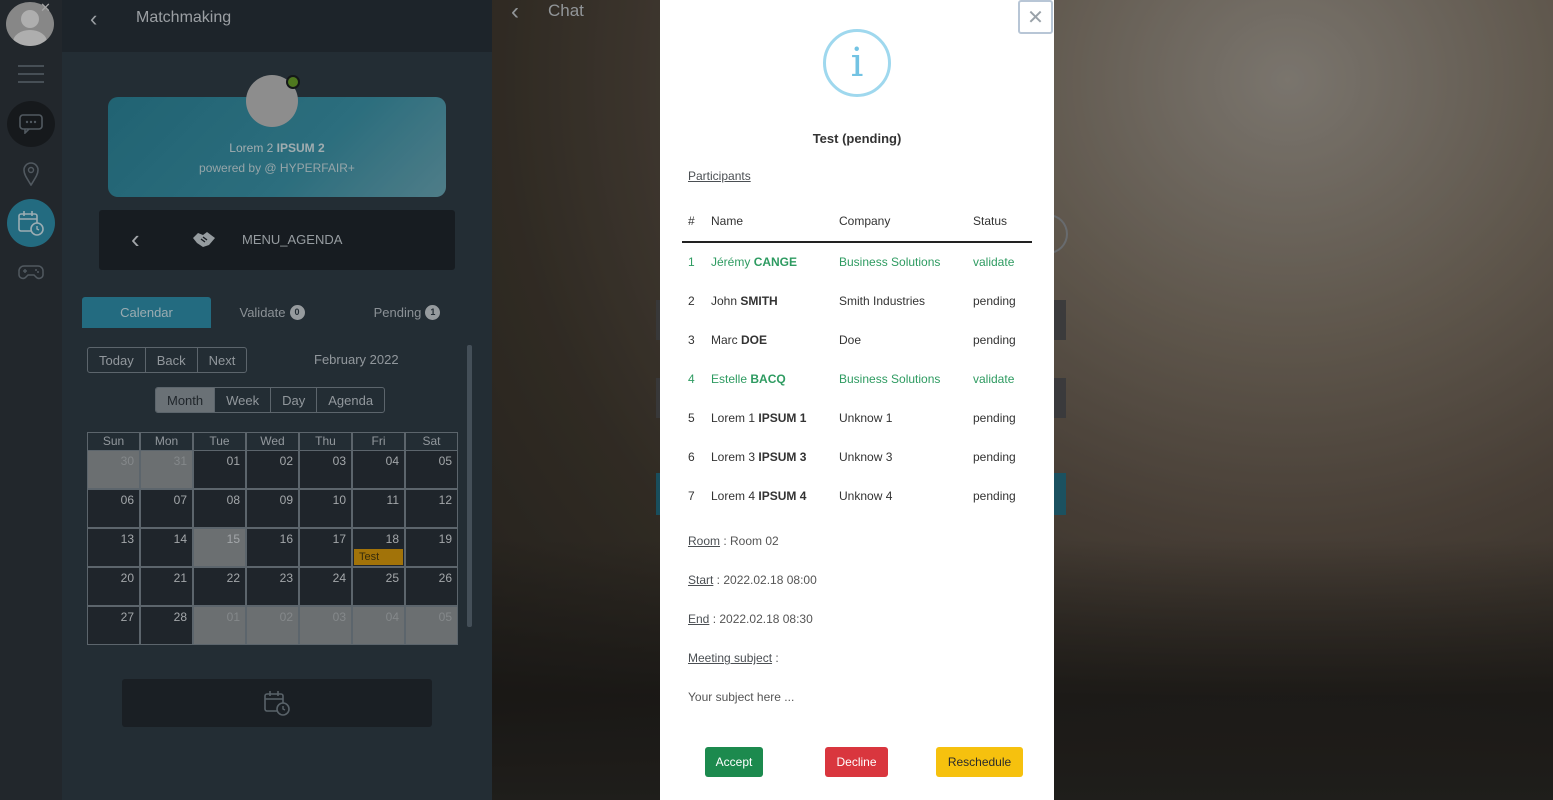  Describe the element at coordinates (744, 301) in the screenshot. I see `participant-name: John SMITH` at that location.